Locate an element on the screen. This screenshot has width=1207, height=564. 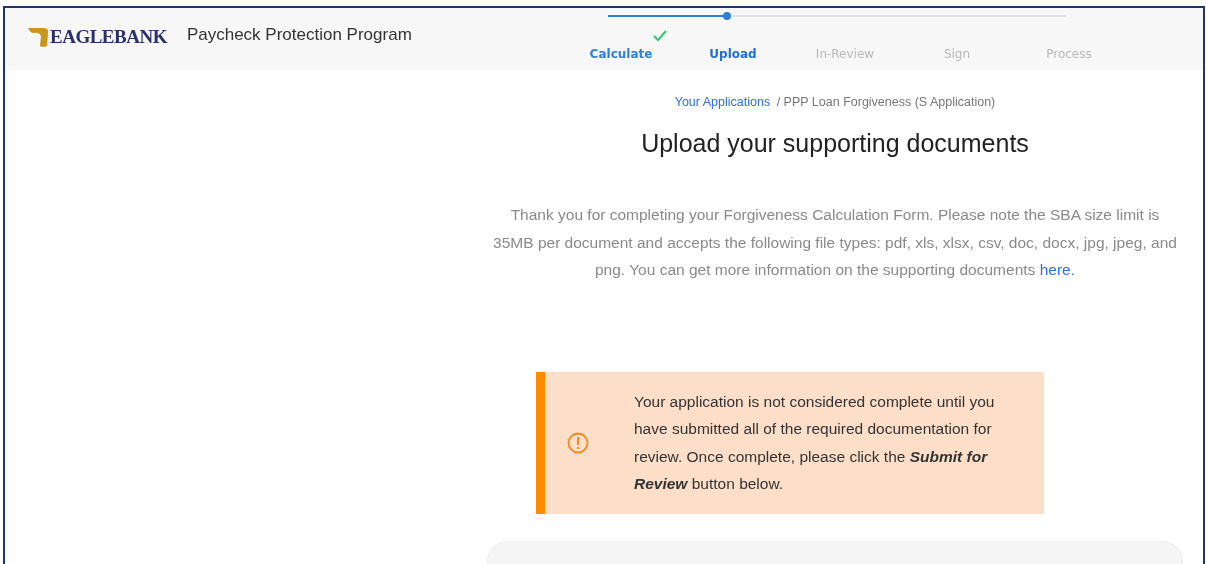
breadcrumb-link: Your Applications is located at coordinates (722, 102).